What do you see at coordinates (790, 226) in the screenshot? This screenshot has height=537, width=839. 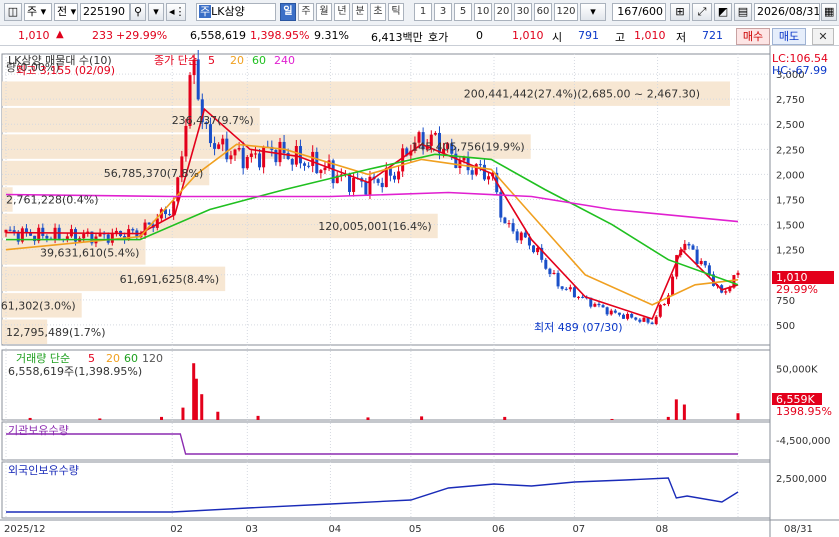 I see `price-tick-label: 1,500` at bounding box center [790, 226].